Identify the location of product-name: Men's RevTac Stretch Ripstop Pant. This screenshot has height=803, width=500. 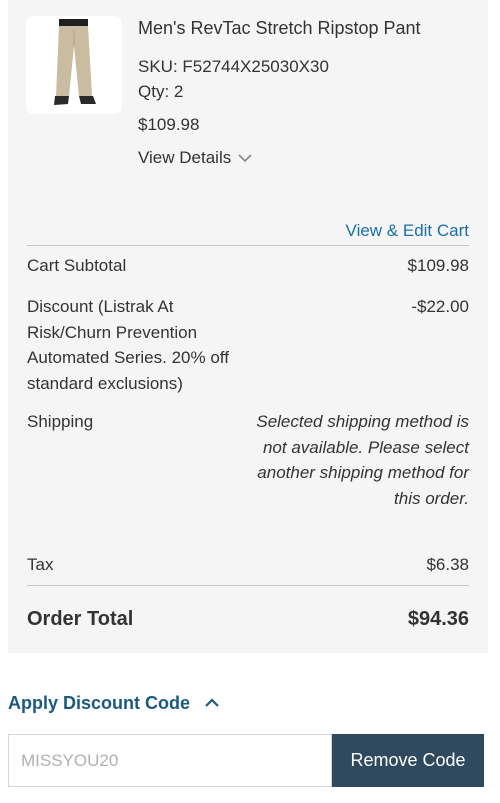
(308, 28).